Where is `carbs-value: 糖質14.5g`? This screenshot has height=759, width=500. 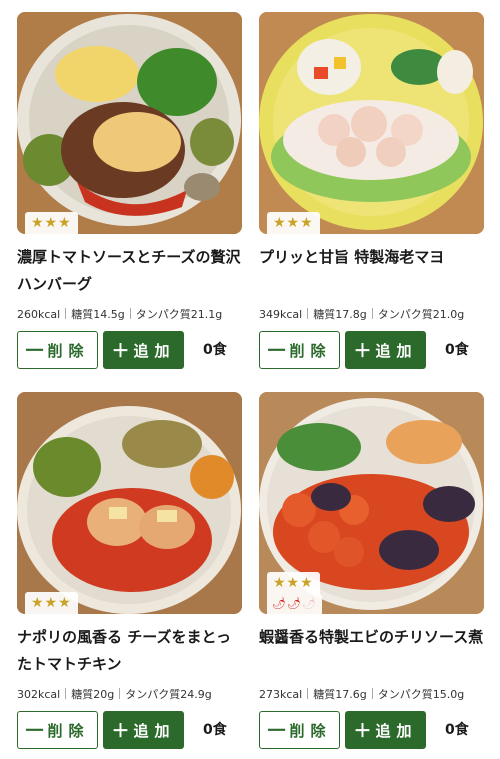
carbs-value: 糖質14.5g is located at coordinates (98, 314).